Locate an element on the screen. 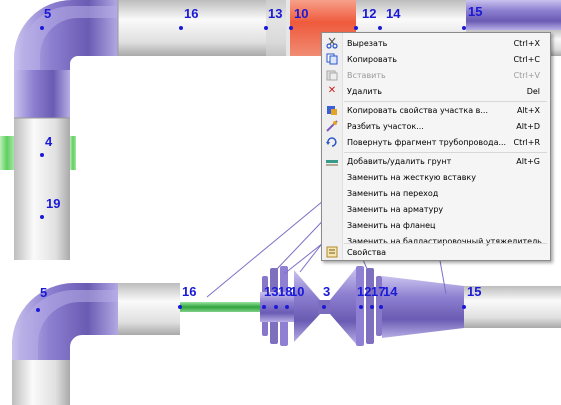 The height and width of the screenshot is (405, 561). menu-item-shortcut: Alt+D is located at coordinates (528, 126).